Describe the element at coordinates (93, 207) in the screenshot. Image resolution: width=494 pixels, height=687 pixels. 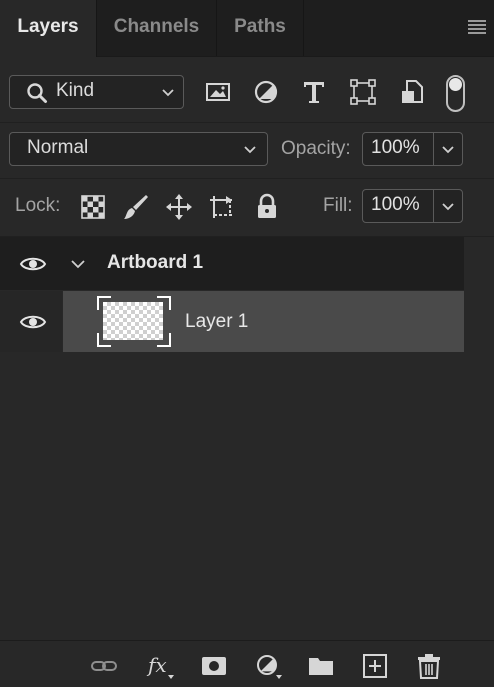
I see `lock-transparent-pixels-icon` at that location.